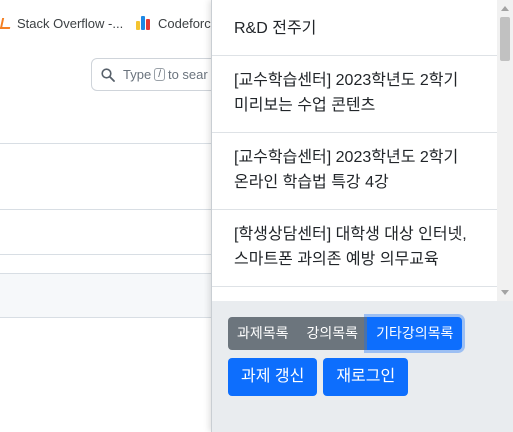 Image resolution: width=513 pixels, height=432 pixels. Describe the element at coordinates (275, 28) in the screenshot. I see `list-item-title: R&D 전주기` at that location.